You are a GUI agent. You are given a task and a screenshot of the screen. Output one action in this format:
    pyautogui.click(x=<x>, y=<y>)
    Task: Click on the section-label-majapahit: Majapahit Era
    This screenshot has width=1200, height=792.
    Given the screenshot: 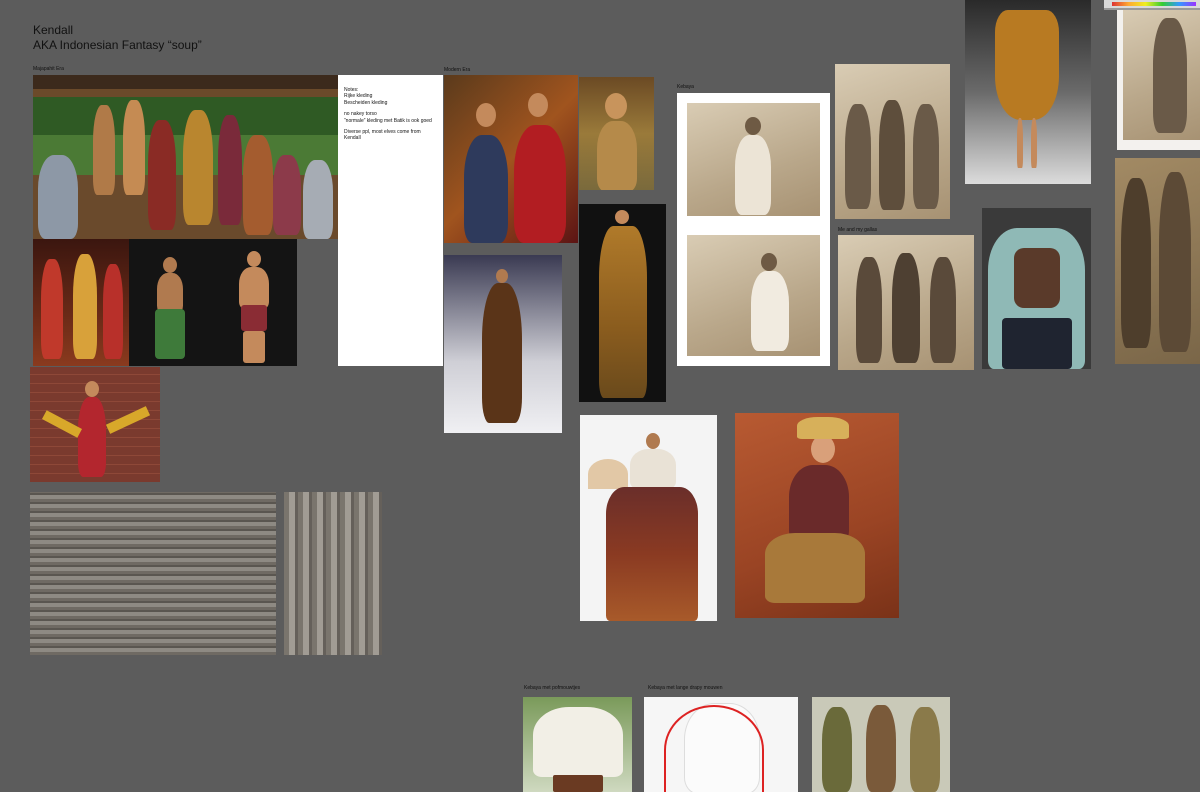 What is the action you would take?
    pyautogui.click(x=48, y=69)
    